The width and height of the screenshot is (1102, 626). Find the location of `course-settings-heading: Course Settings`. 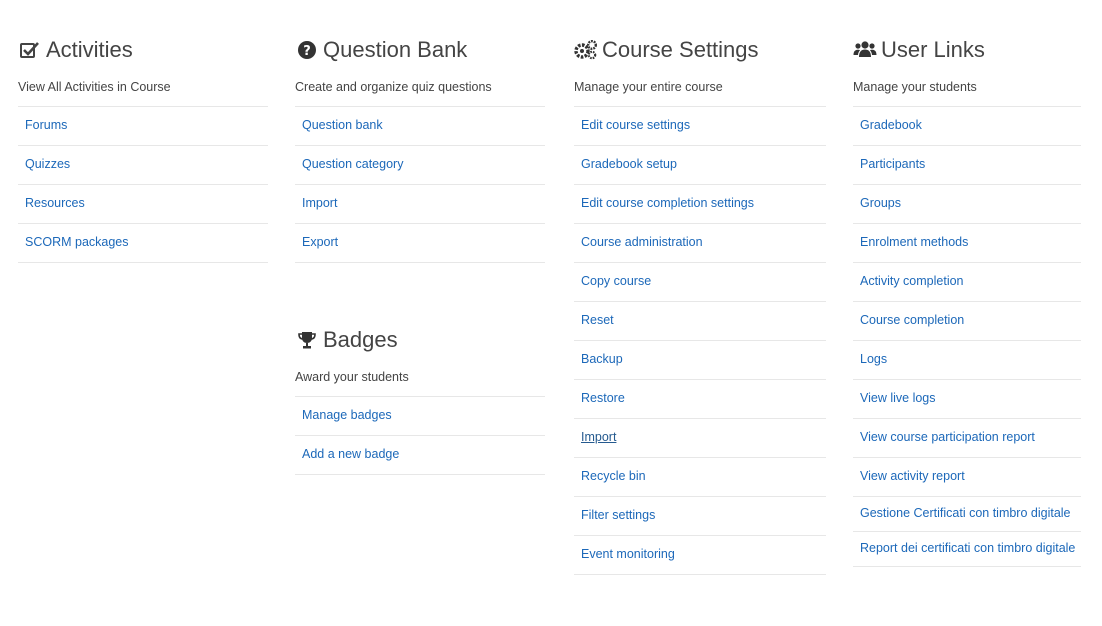

course-settings-heading: Course Settings is located at coordinates (700, 50).